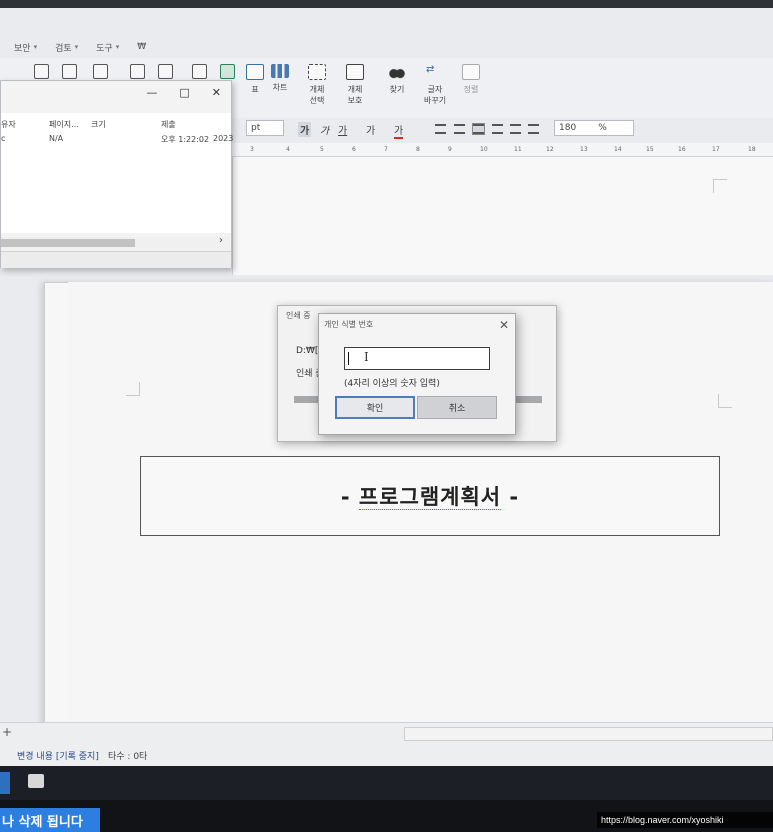 The height and width of the screenshot is (832, 773). What do you see at coordinates (8, 124) in the screenshot?
I see `column-header-owner: 유자` at bounding box center [8, 124].